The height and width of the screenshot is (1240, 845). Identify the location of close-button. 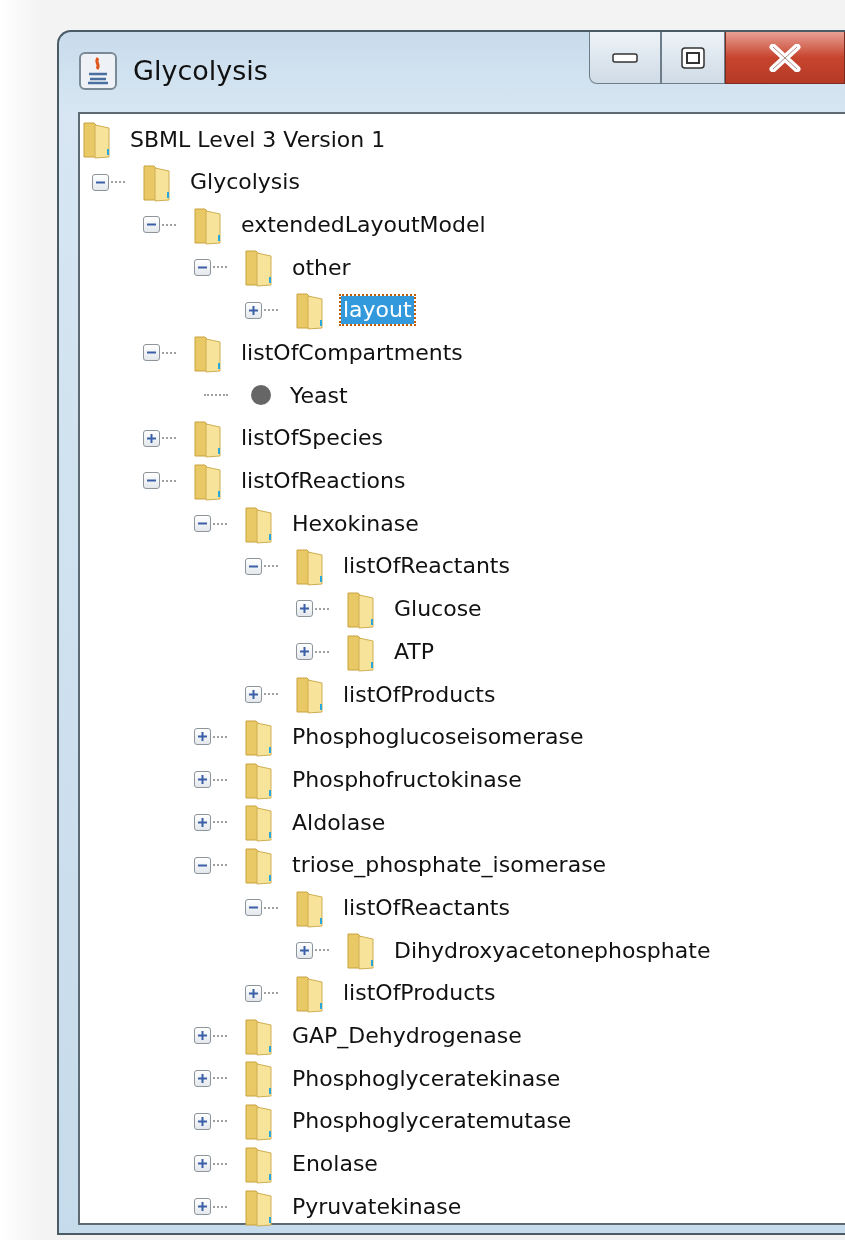
(785, 58).